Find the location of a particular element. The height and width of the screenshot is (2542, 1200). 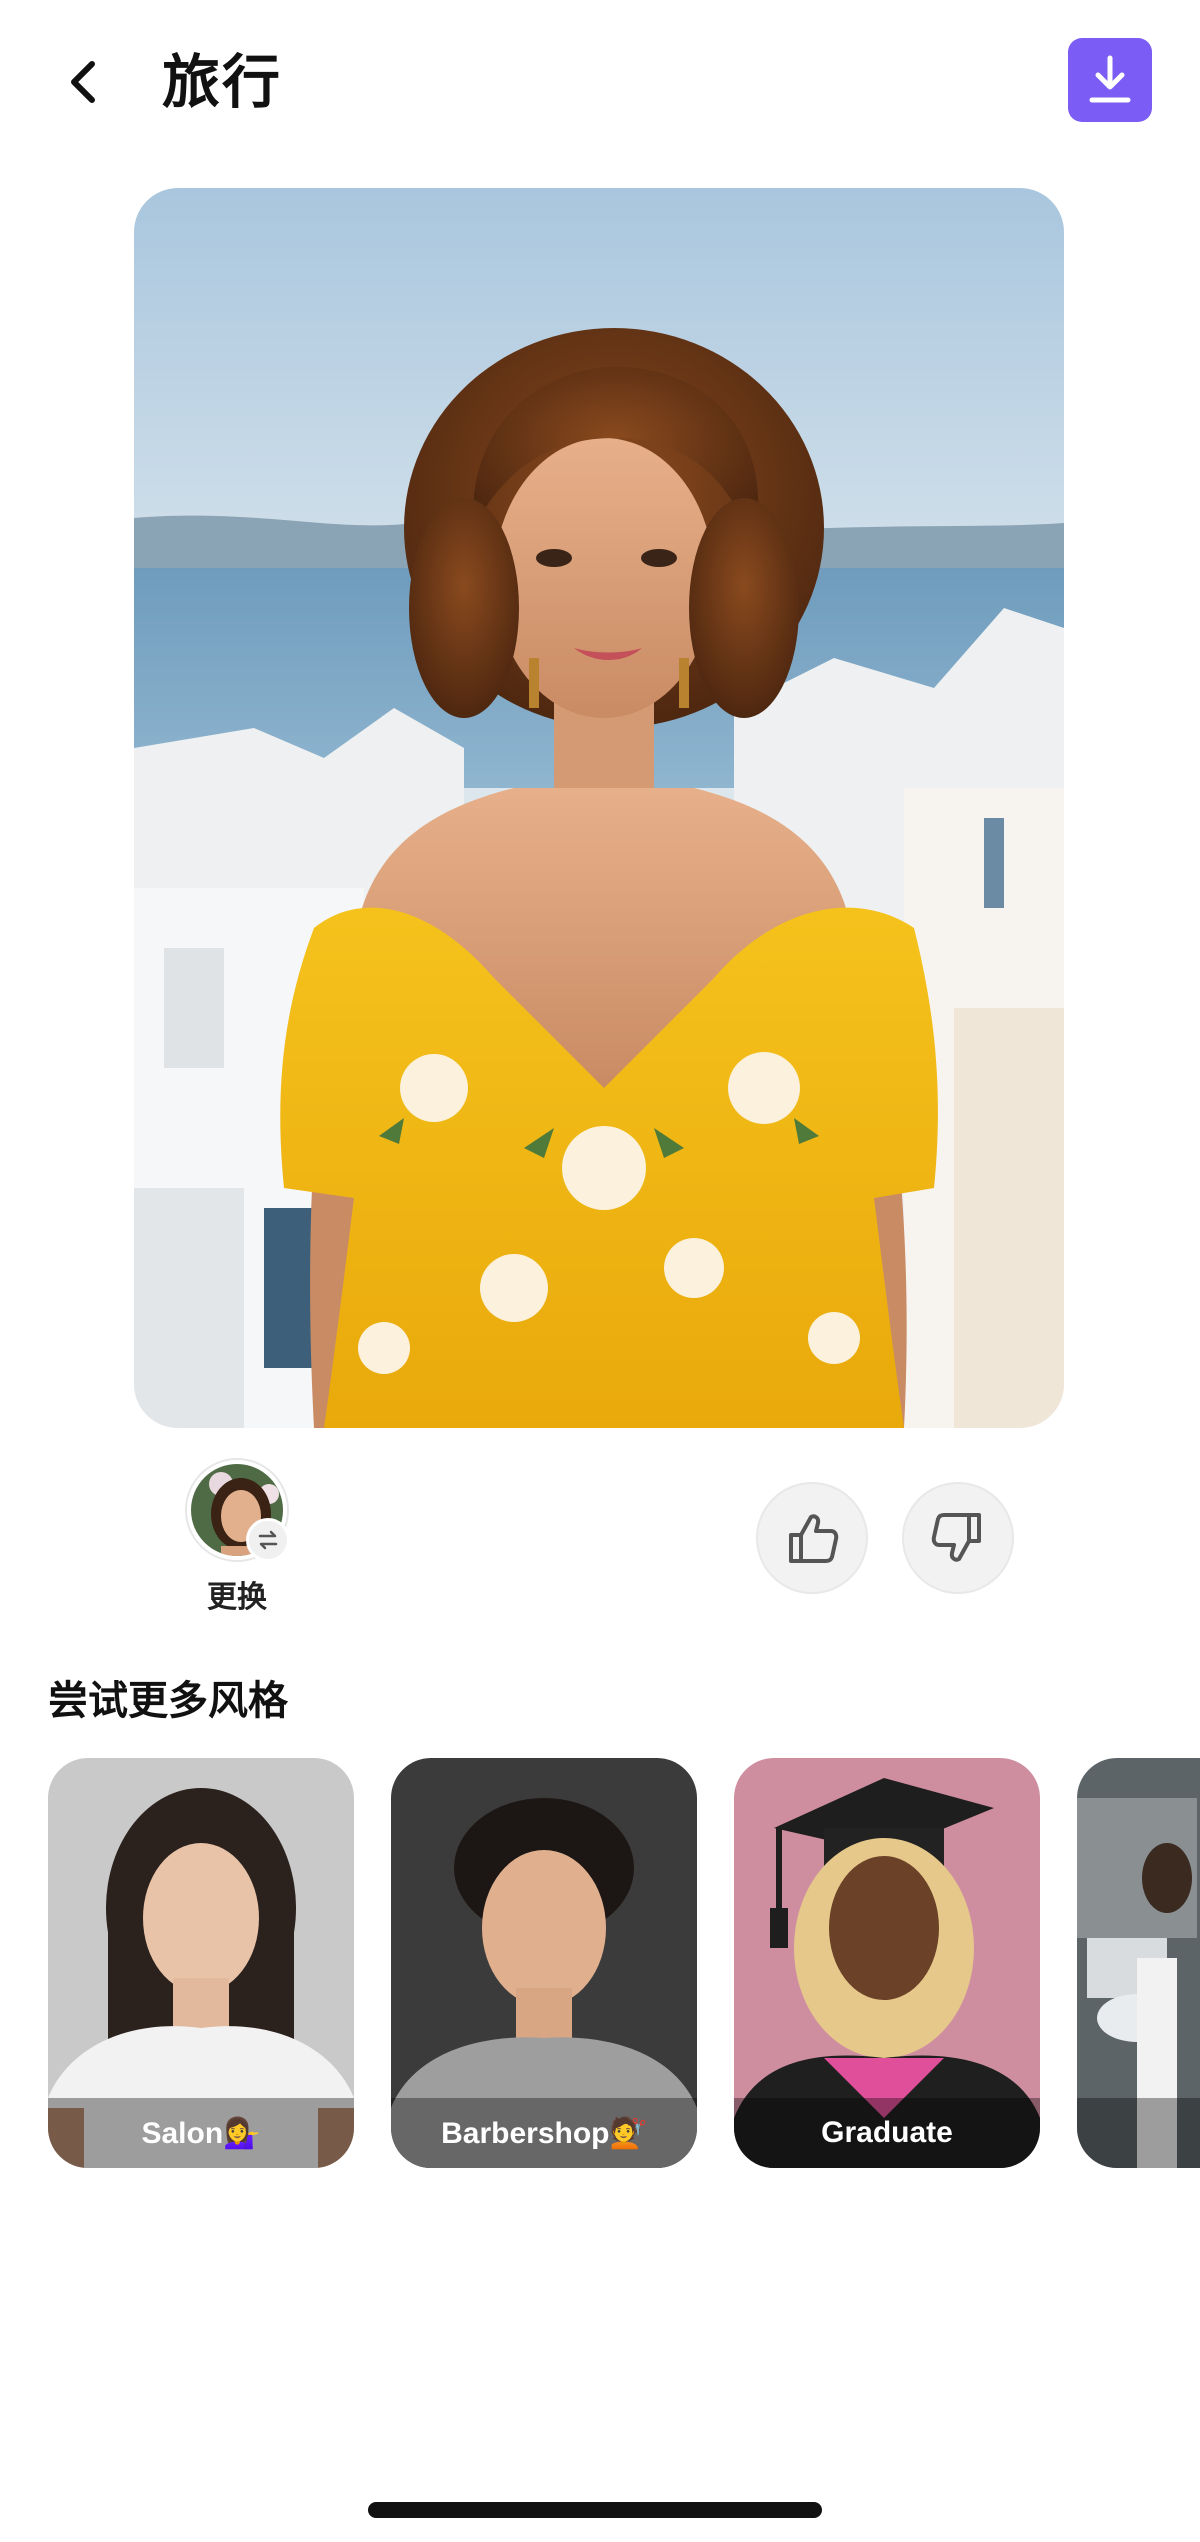

like-button is located at coordinates (812, 1538).